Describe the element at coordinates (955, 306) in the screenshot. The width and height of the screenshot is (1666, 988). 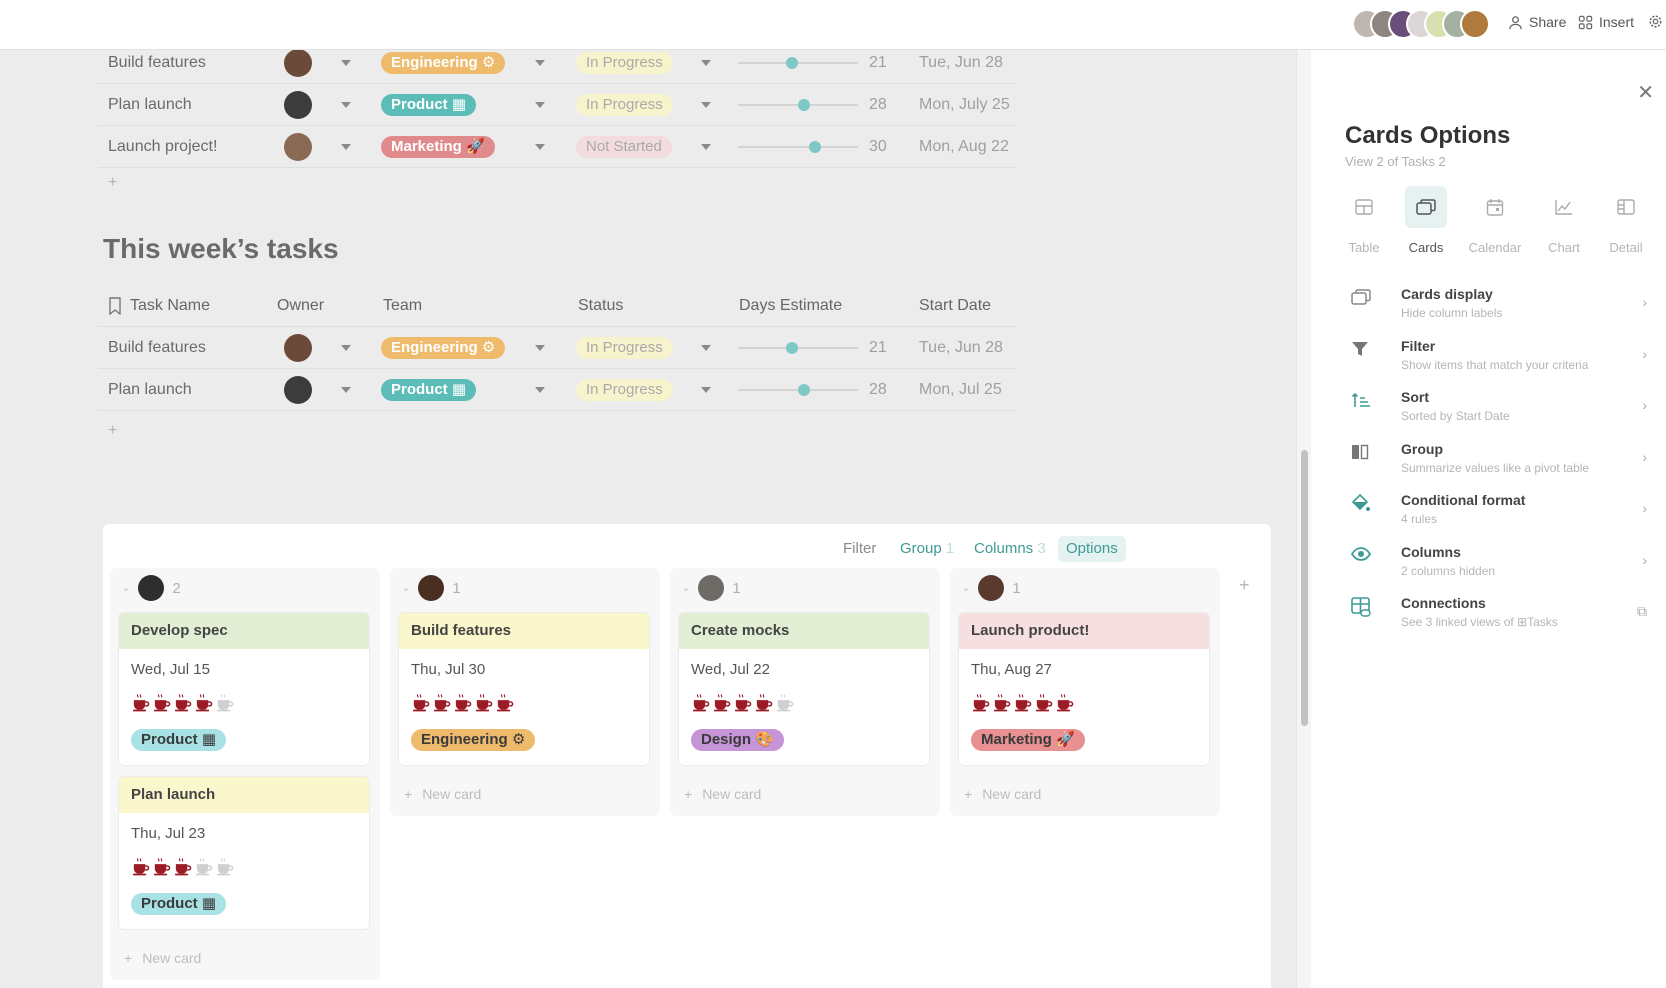
I see `header-start-date: Start Date` at that location.